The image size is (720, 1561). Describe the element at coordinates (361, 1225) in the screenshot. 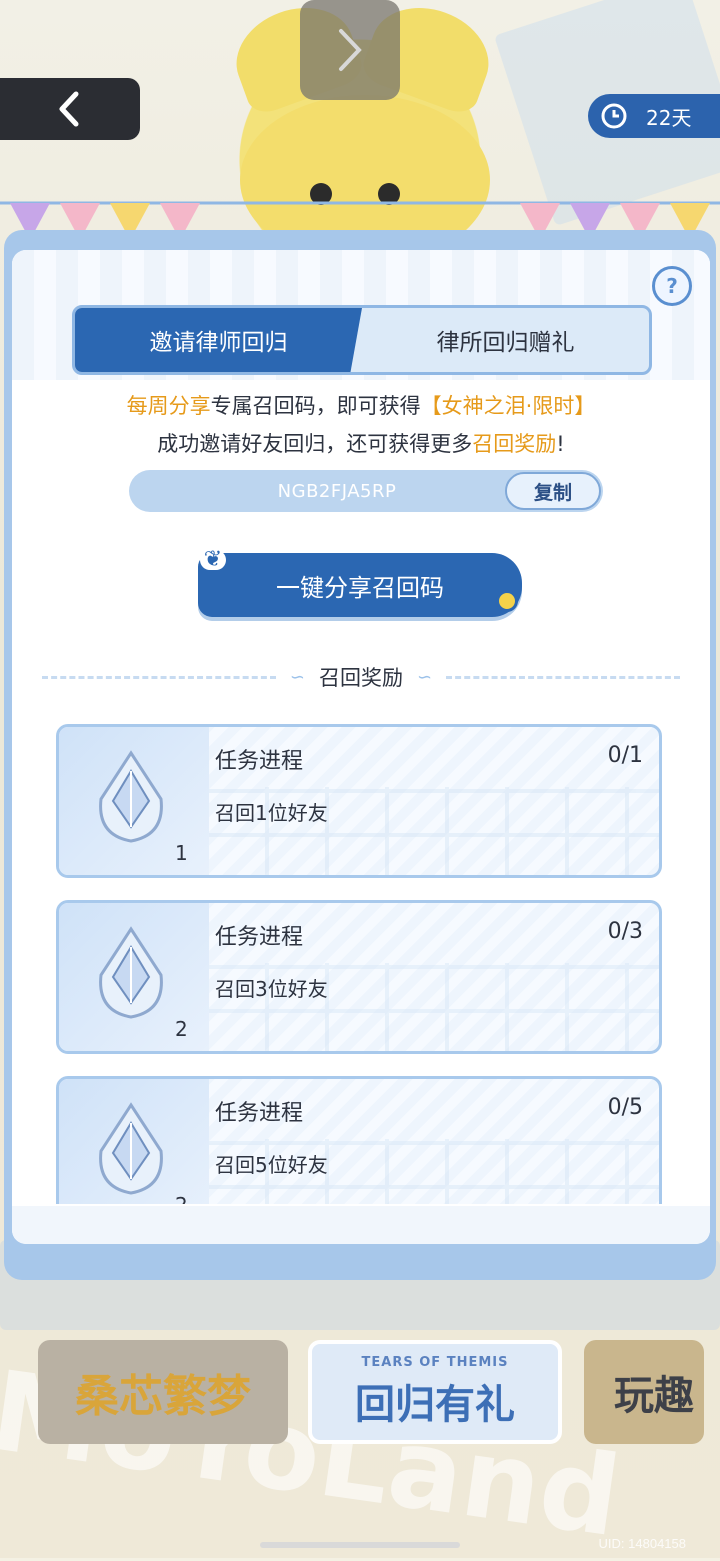

I see `panel-footer` at that location.